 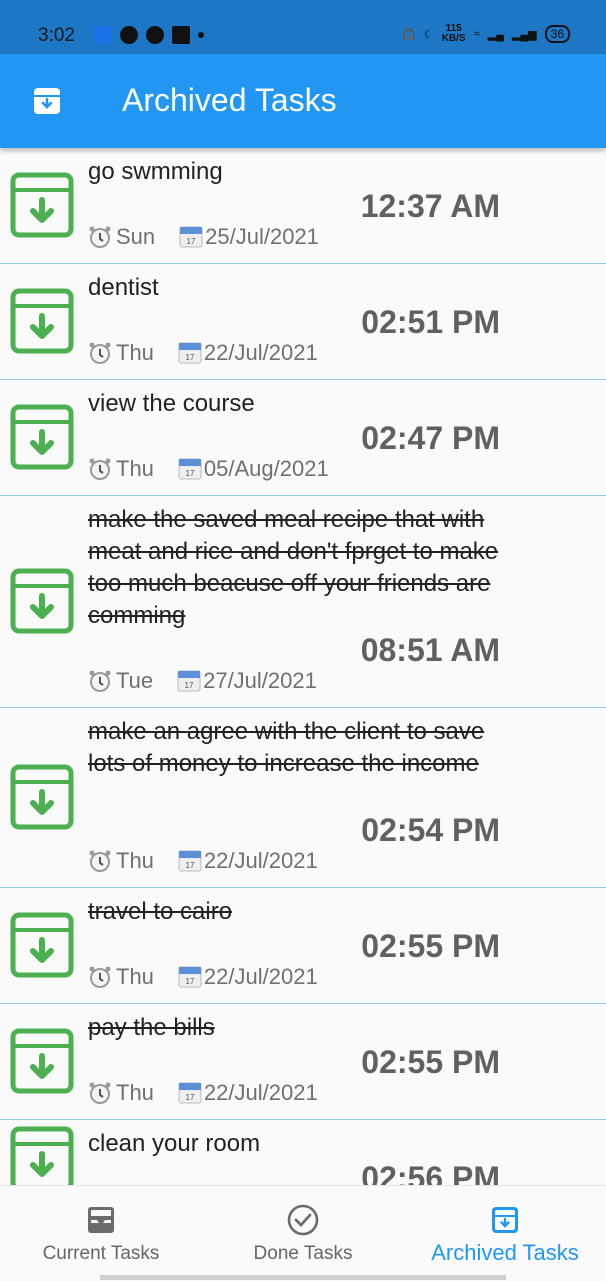 I want to click on b-app-icon, so click(x=155, y=35).